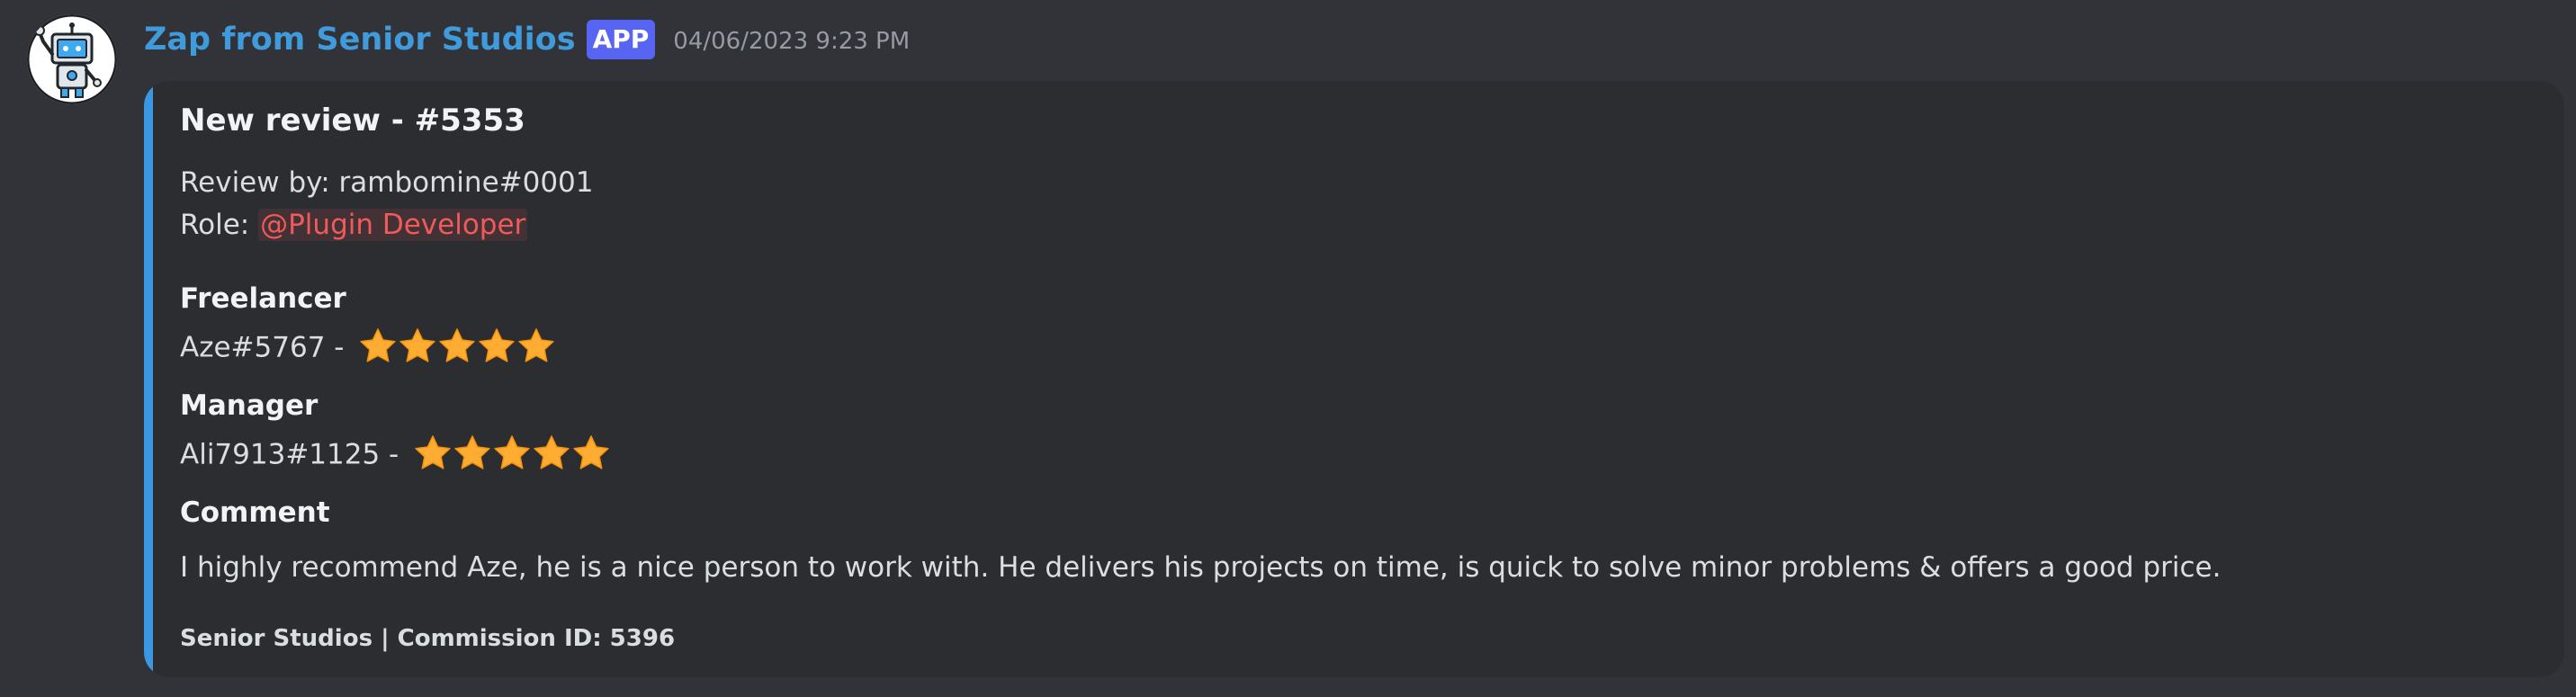 The width and height of the screenshot is (2576, 697). Describe the element at coordinates (250, 405) in the screenshot. I see `field-name-manager: Manager` at that location.